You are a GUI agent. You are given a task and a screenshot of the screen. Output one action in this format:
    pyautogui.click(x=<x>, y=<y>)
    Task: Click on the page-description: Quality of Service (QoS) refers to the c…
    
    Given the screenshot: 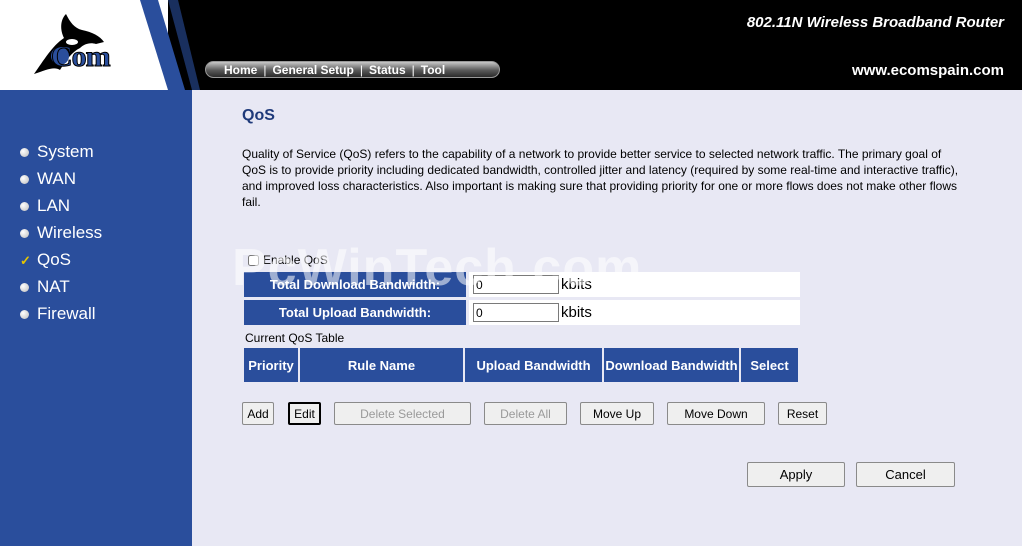 What is the action you would take?
    pyautogui.click(x=600, y=178)
    